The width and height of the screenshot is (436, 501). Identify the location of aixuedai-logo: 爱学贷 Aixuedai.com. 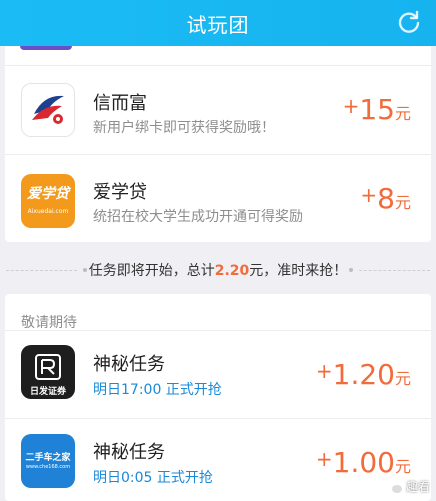
(48, 201).